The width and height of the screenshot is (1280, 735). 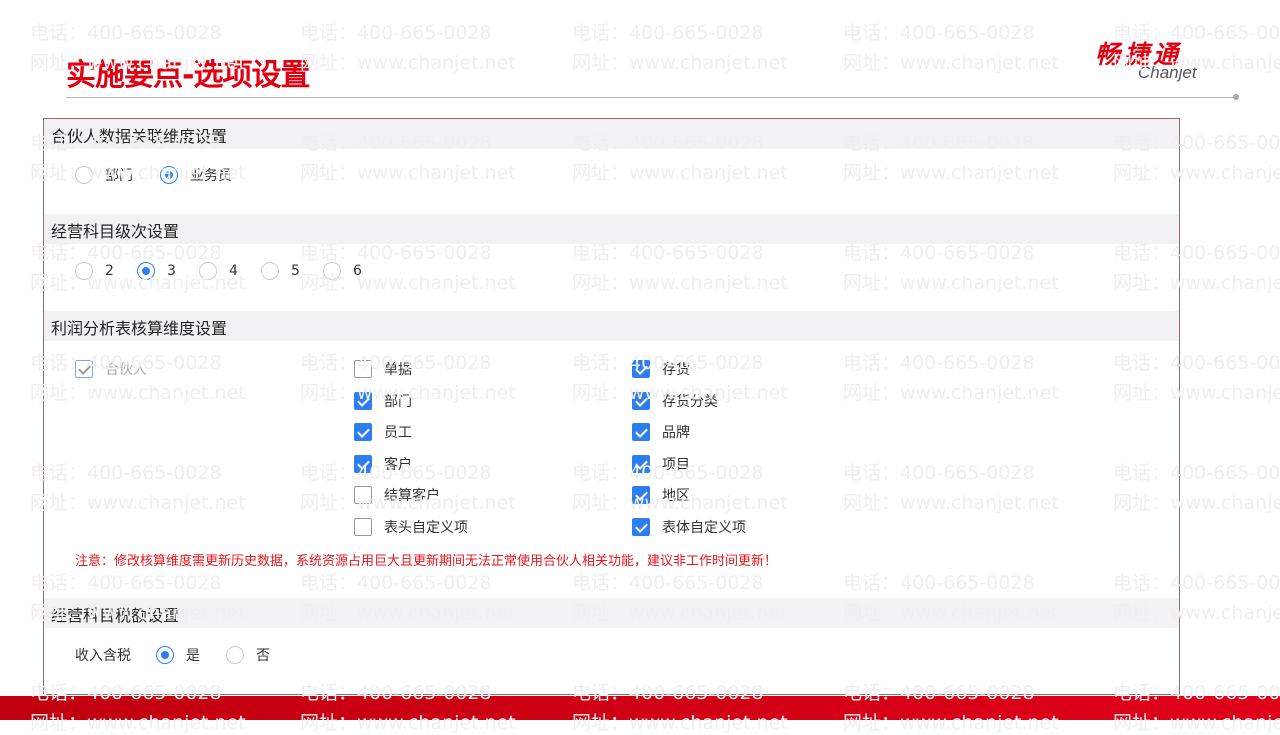 I want to click on checkbox-dim: 表头自定义项, so click(x=411, y=527).